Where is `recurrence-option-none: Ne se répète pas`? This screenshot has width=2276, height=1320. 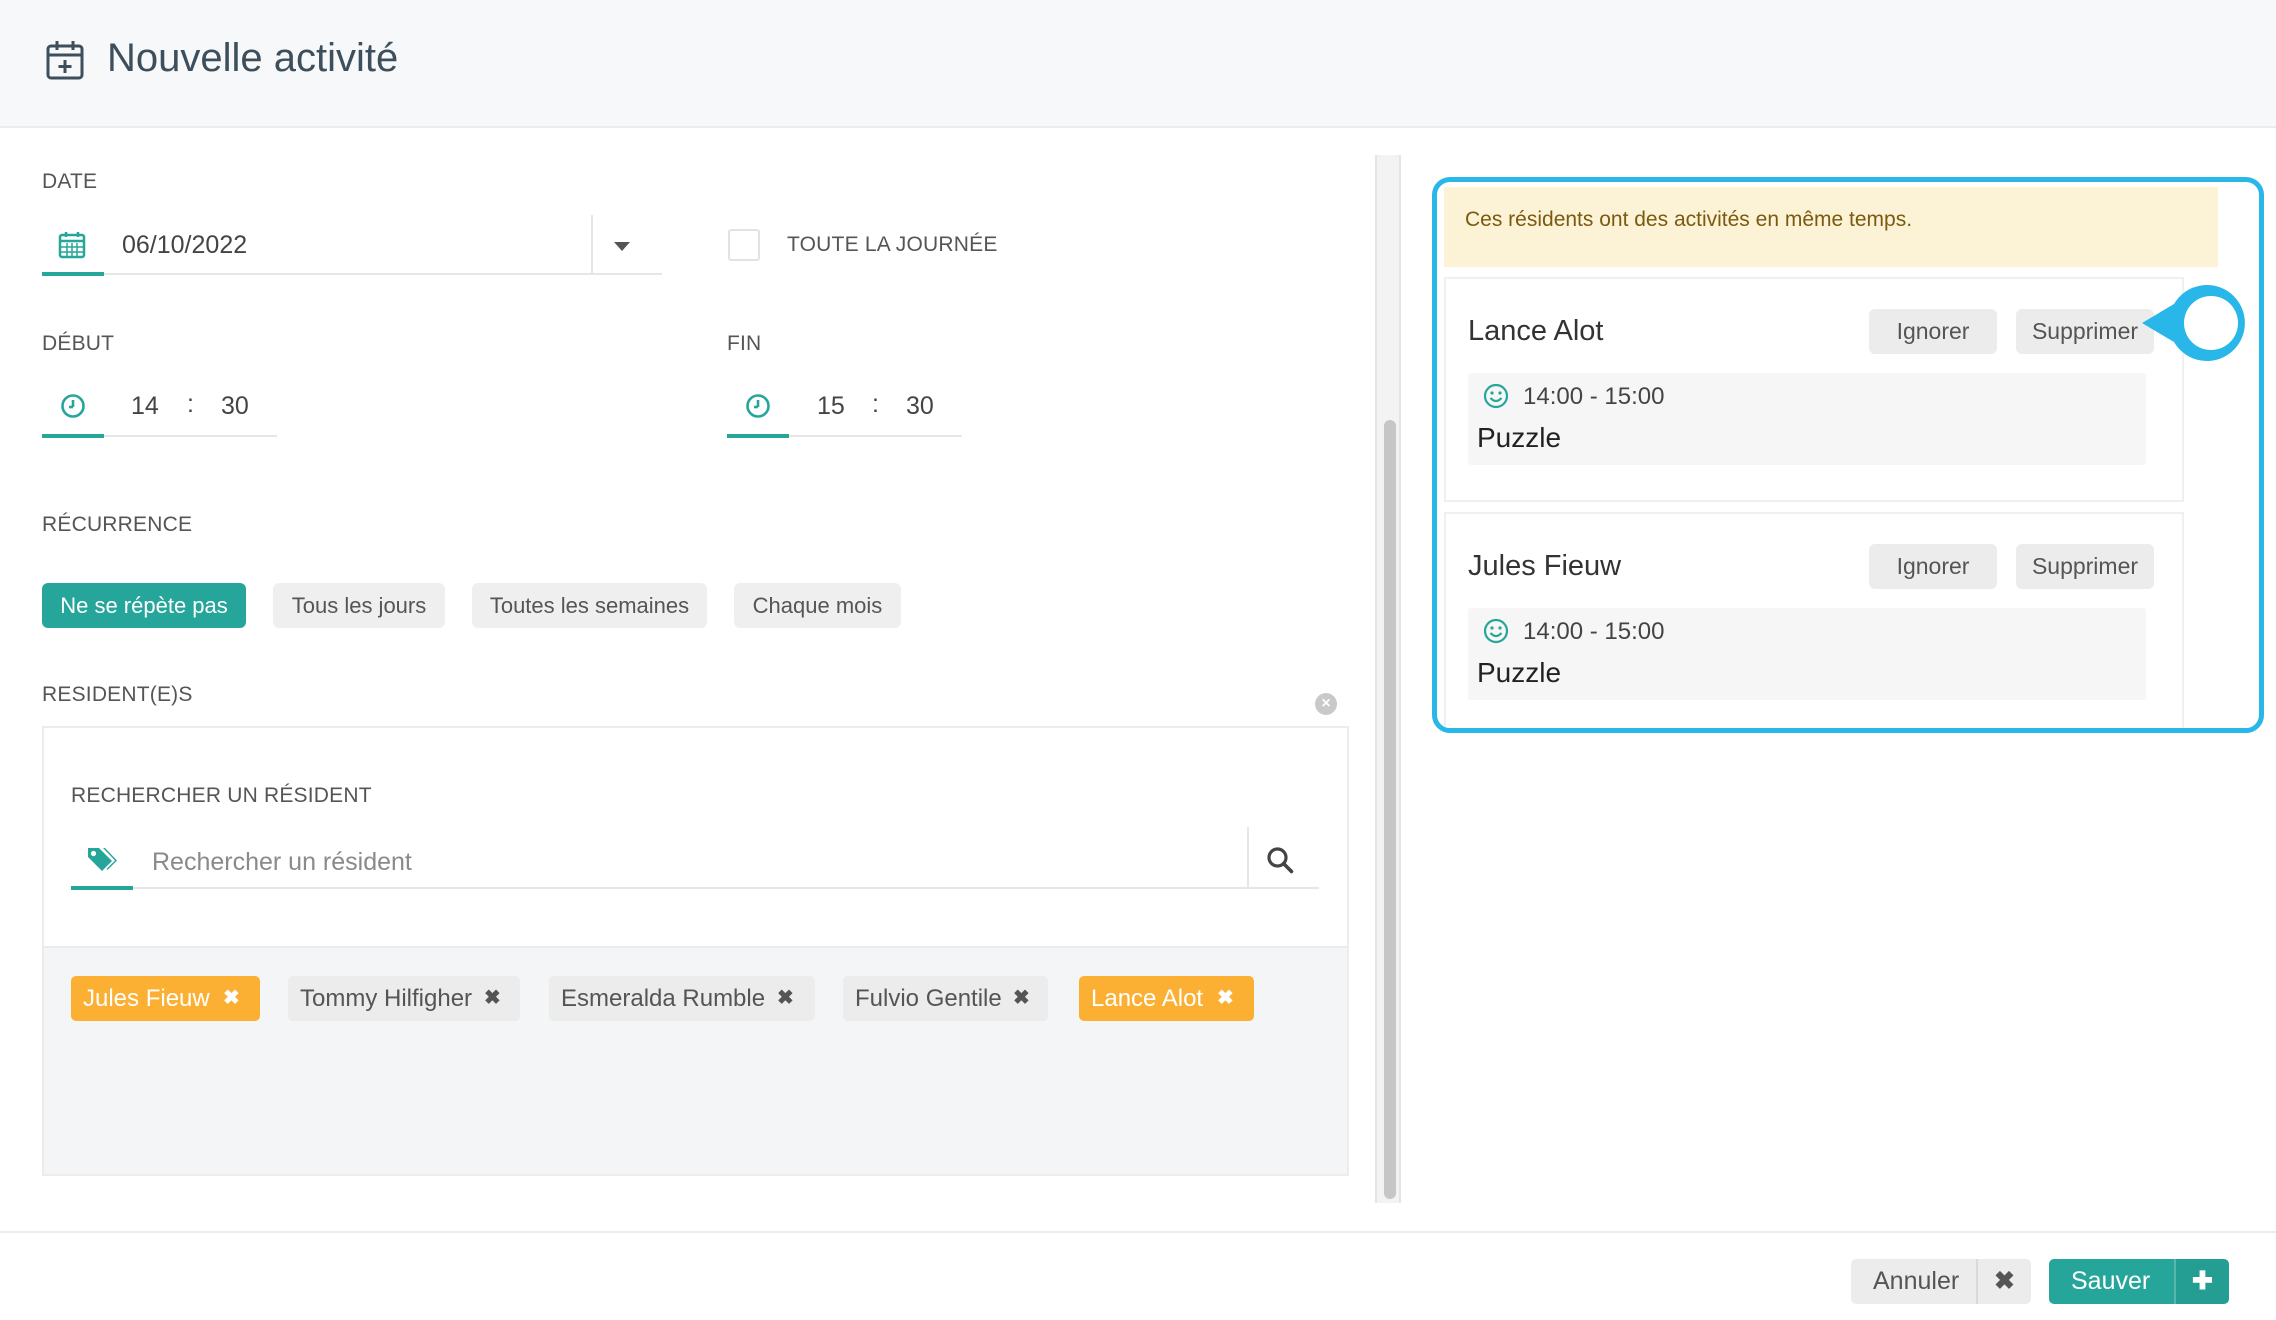 recurrence-option-none: Ne se répète pas is located at coordinates (144, 605).